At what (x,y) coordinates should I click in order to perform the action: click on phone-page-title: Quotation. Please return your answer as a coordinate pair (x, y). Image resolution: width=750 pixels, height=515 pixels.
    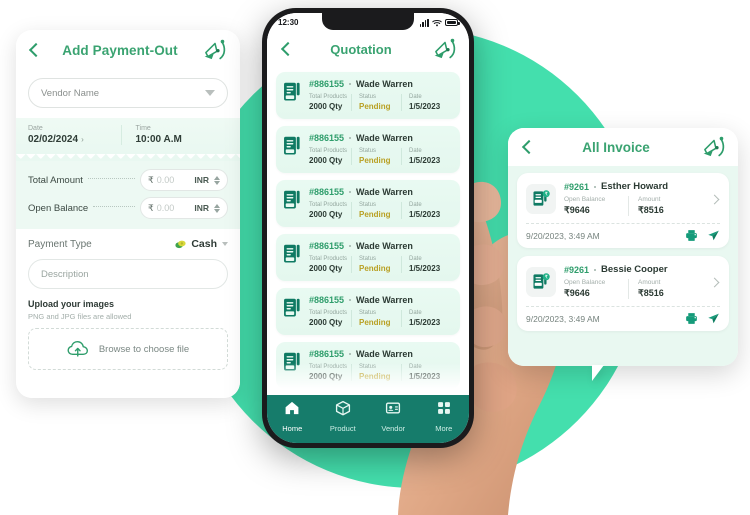
    Looking at the image, I should click on (361, 49).